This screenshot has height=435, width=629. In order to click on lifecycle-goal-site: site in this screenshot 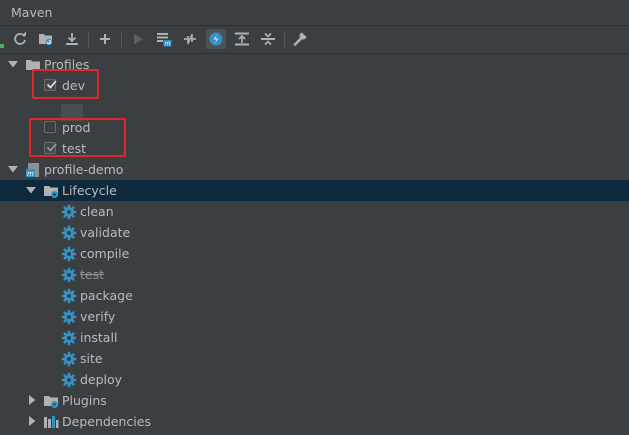, I will do `click(314, 358)`.